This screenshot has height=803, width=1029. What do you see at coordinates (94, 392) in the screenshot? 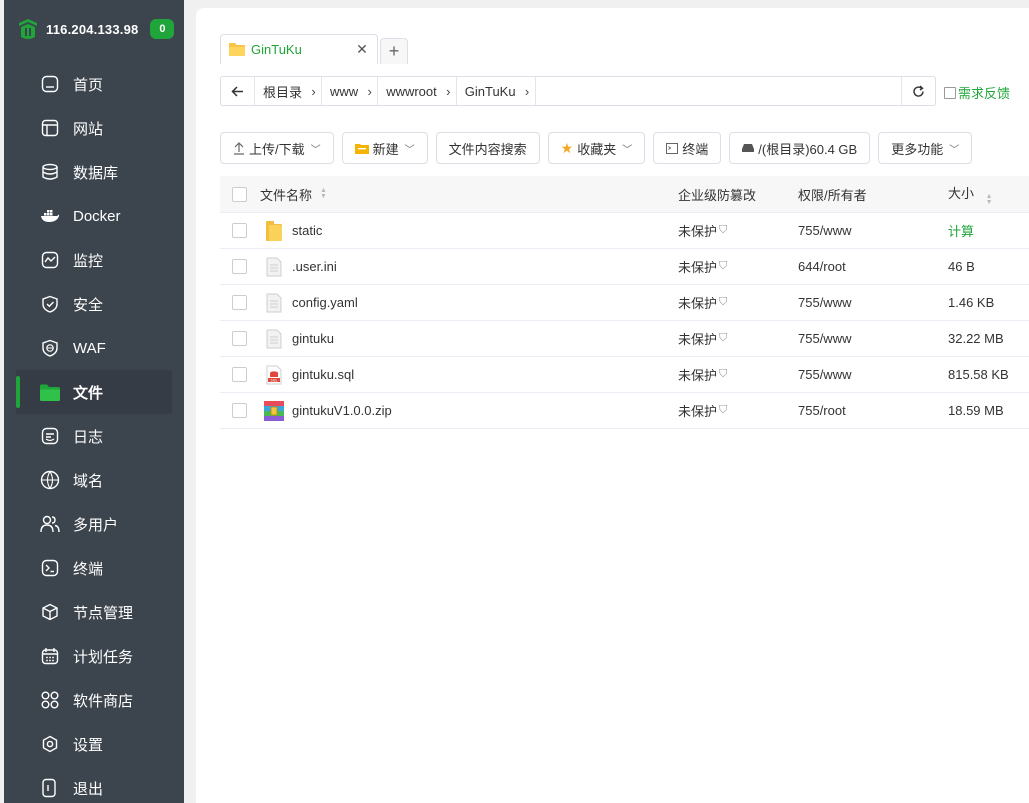
I see `sidebar-item-folder: 文件` at bounding box center [94, 392].